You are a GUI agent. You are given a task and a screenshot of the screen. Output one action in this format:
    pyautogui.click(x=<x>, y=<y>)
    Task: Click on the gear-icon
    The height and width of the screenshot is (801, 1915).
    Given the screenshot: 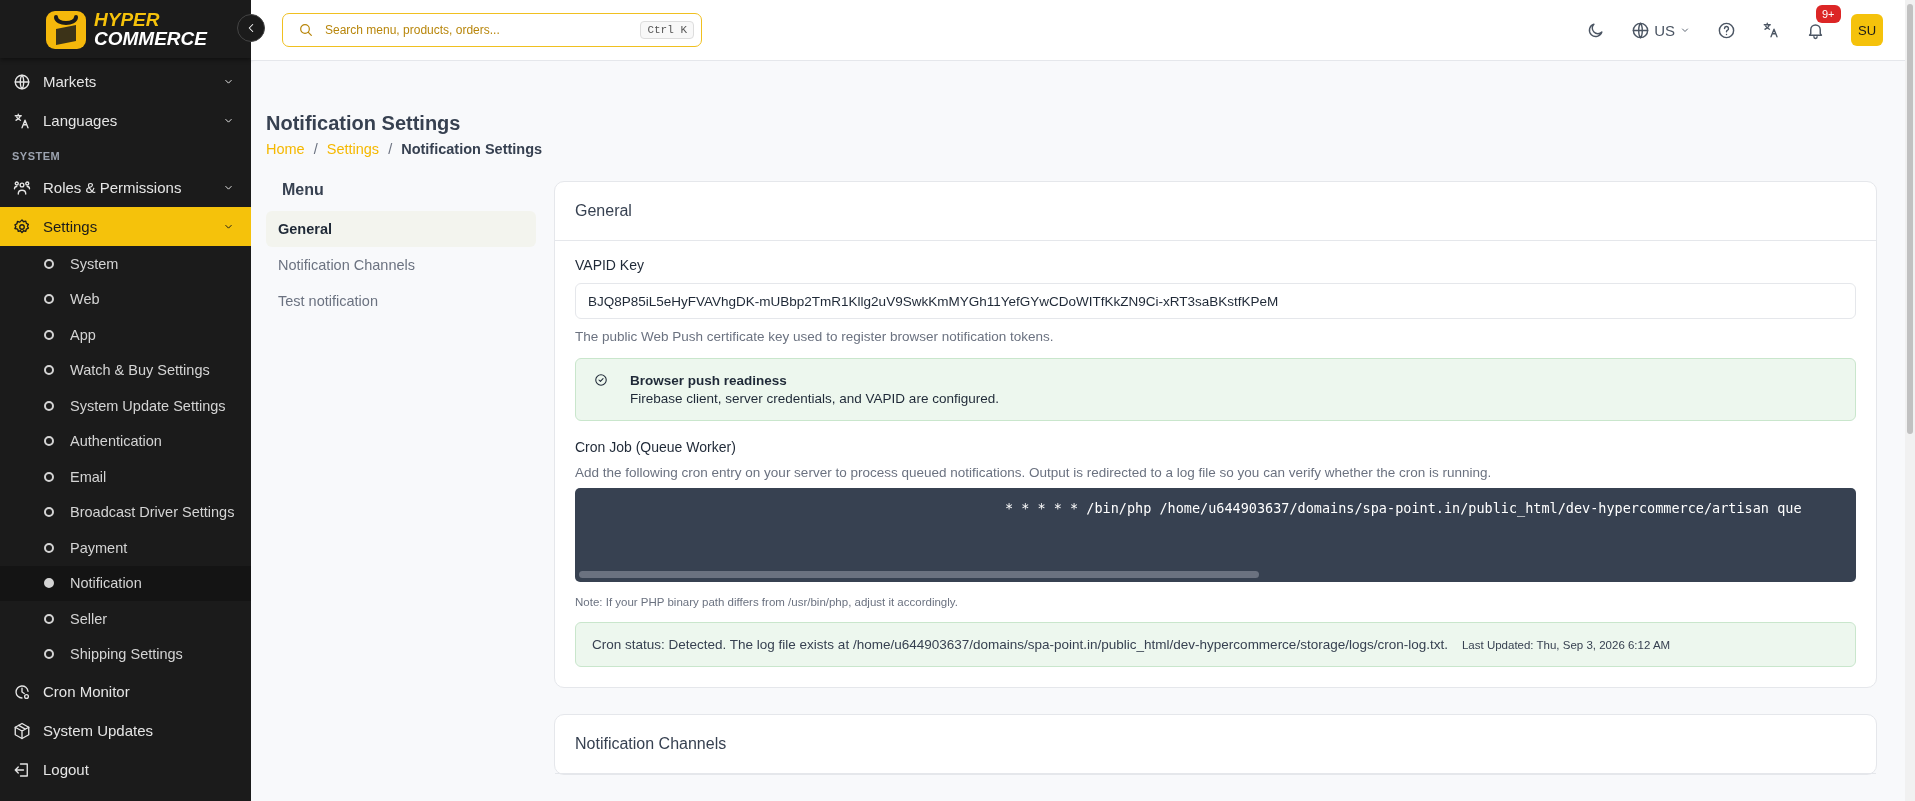 What is the action you would take?
    pyautogui.click(x=22, y=226)
    